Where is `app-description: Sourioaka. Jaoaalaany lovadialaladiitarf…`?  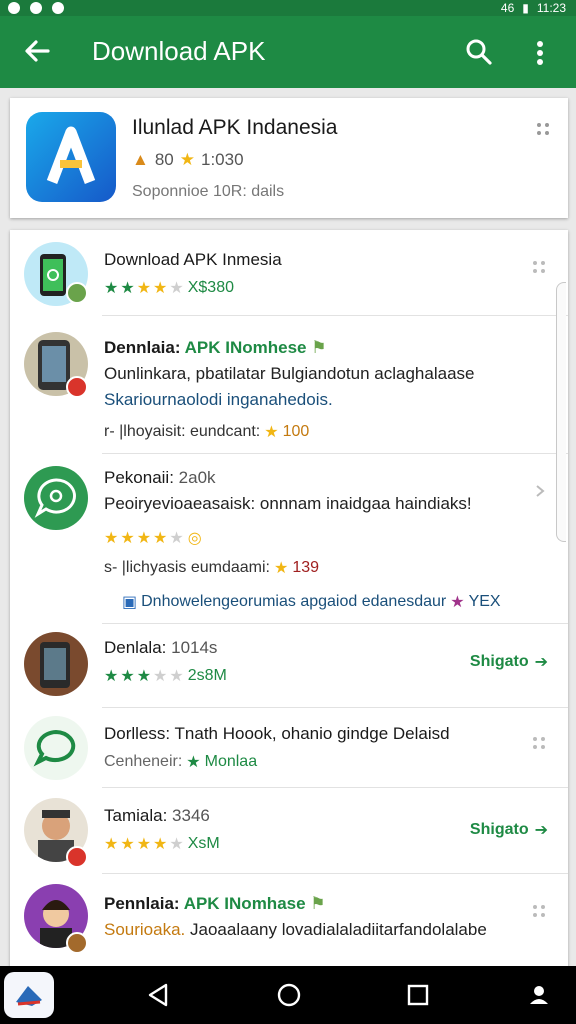
app-description: Sourioaka. Jaoaalaany lovadialaladiitarf… is located at coordinates (295, 930).